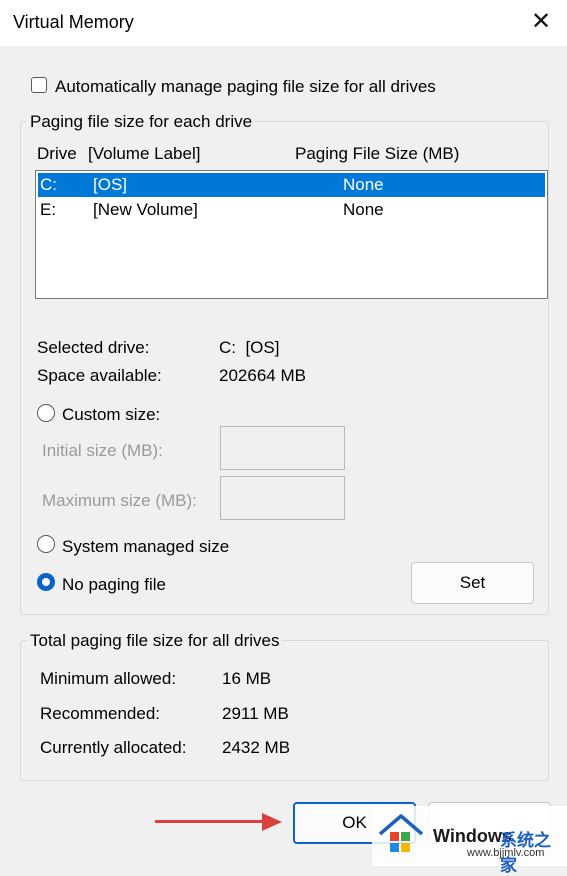  What do you see at coordinates (262, 375) in the screenshot?
I see `space-available-value: 202664 MB` at bounding box center [262, 375].